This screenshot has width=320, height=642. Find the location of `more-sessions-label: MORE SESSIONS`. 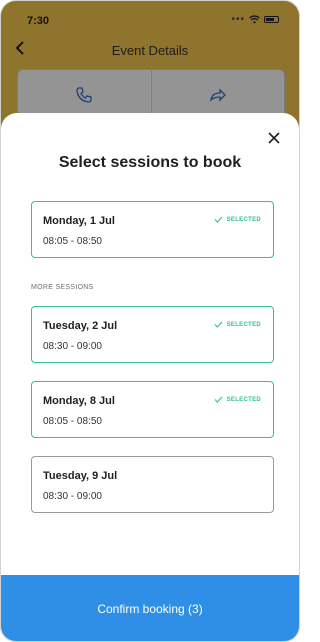

more-sessions-label: MORE SESSIONS is located at coordinates (62, 287).